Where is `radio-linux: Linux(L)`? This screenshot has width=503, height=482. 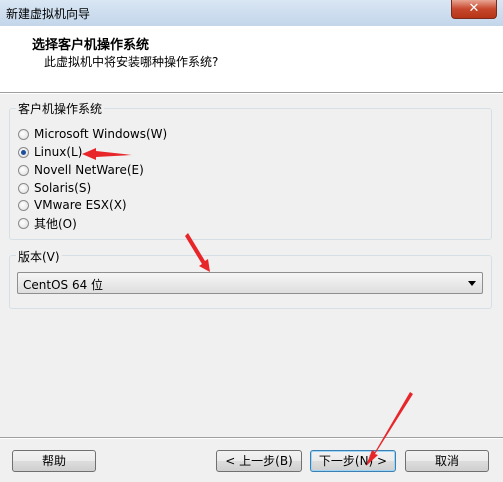 radio-linux: Linux(L) is located at coordinates (50, 152).